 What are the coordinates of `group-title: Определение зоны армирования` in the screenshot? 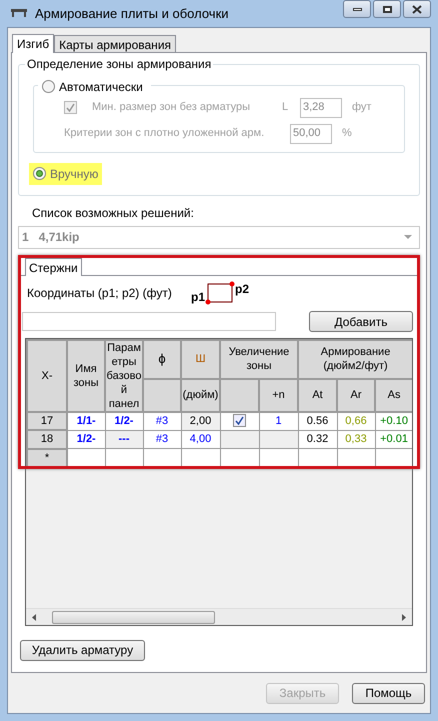 It's located at (119, 63).